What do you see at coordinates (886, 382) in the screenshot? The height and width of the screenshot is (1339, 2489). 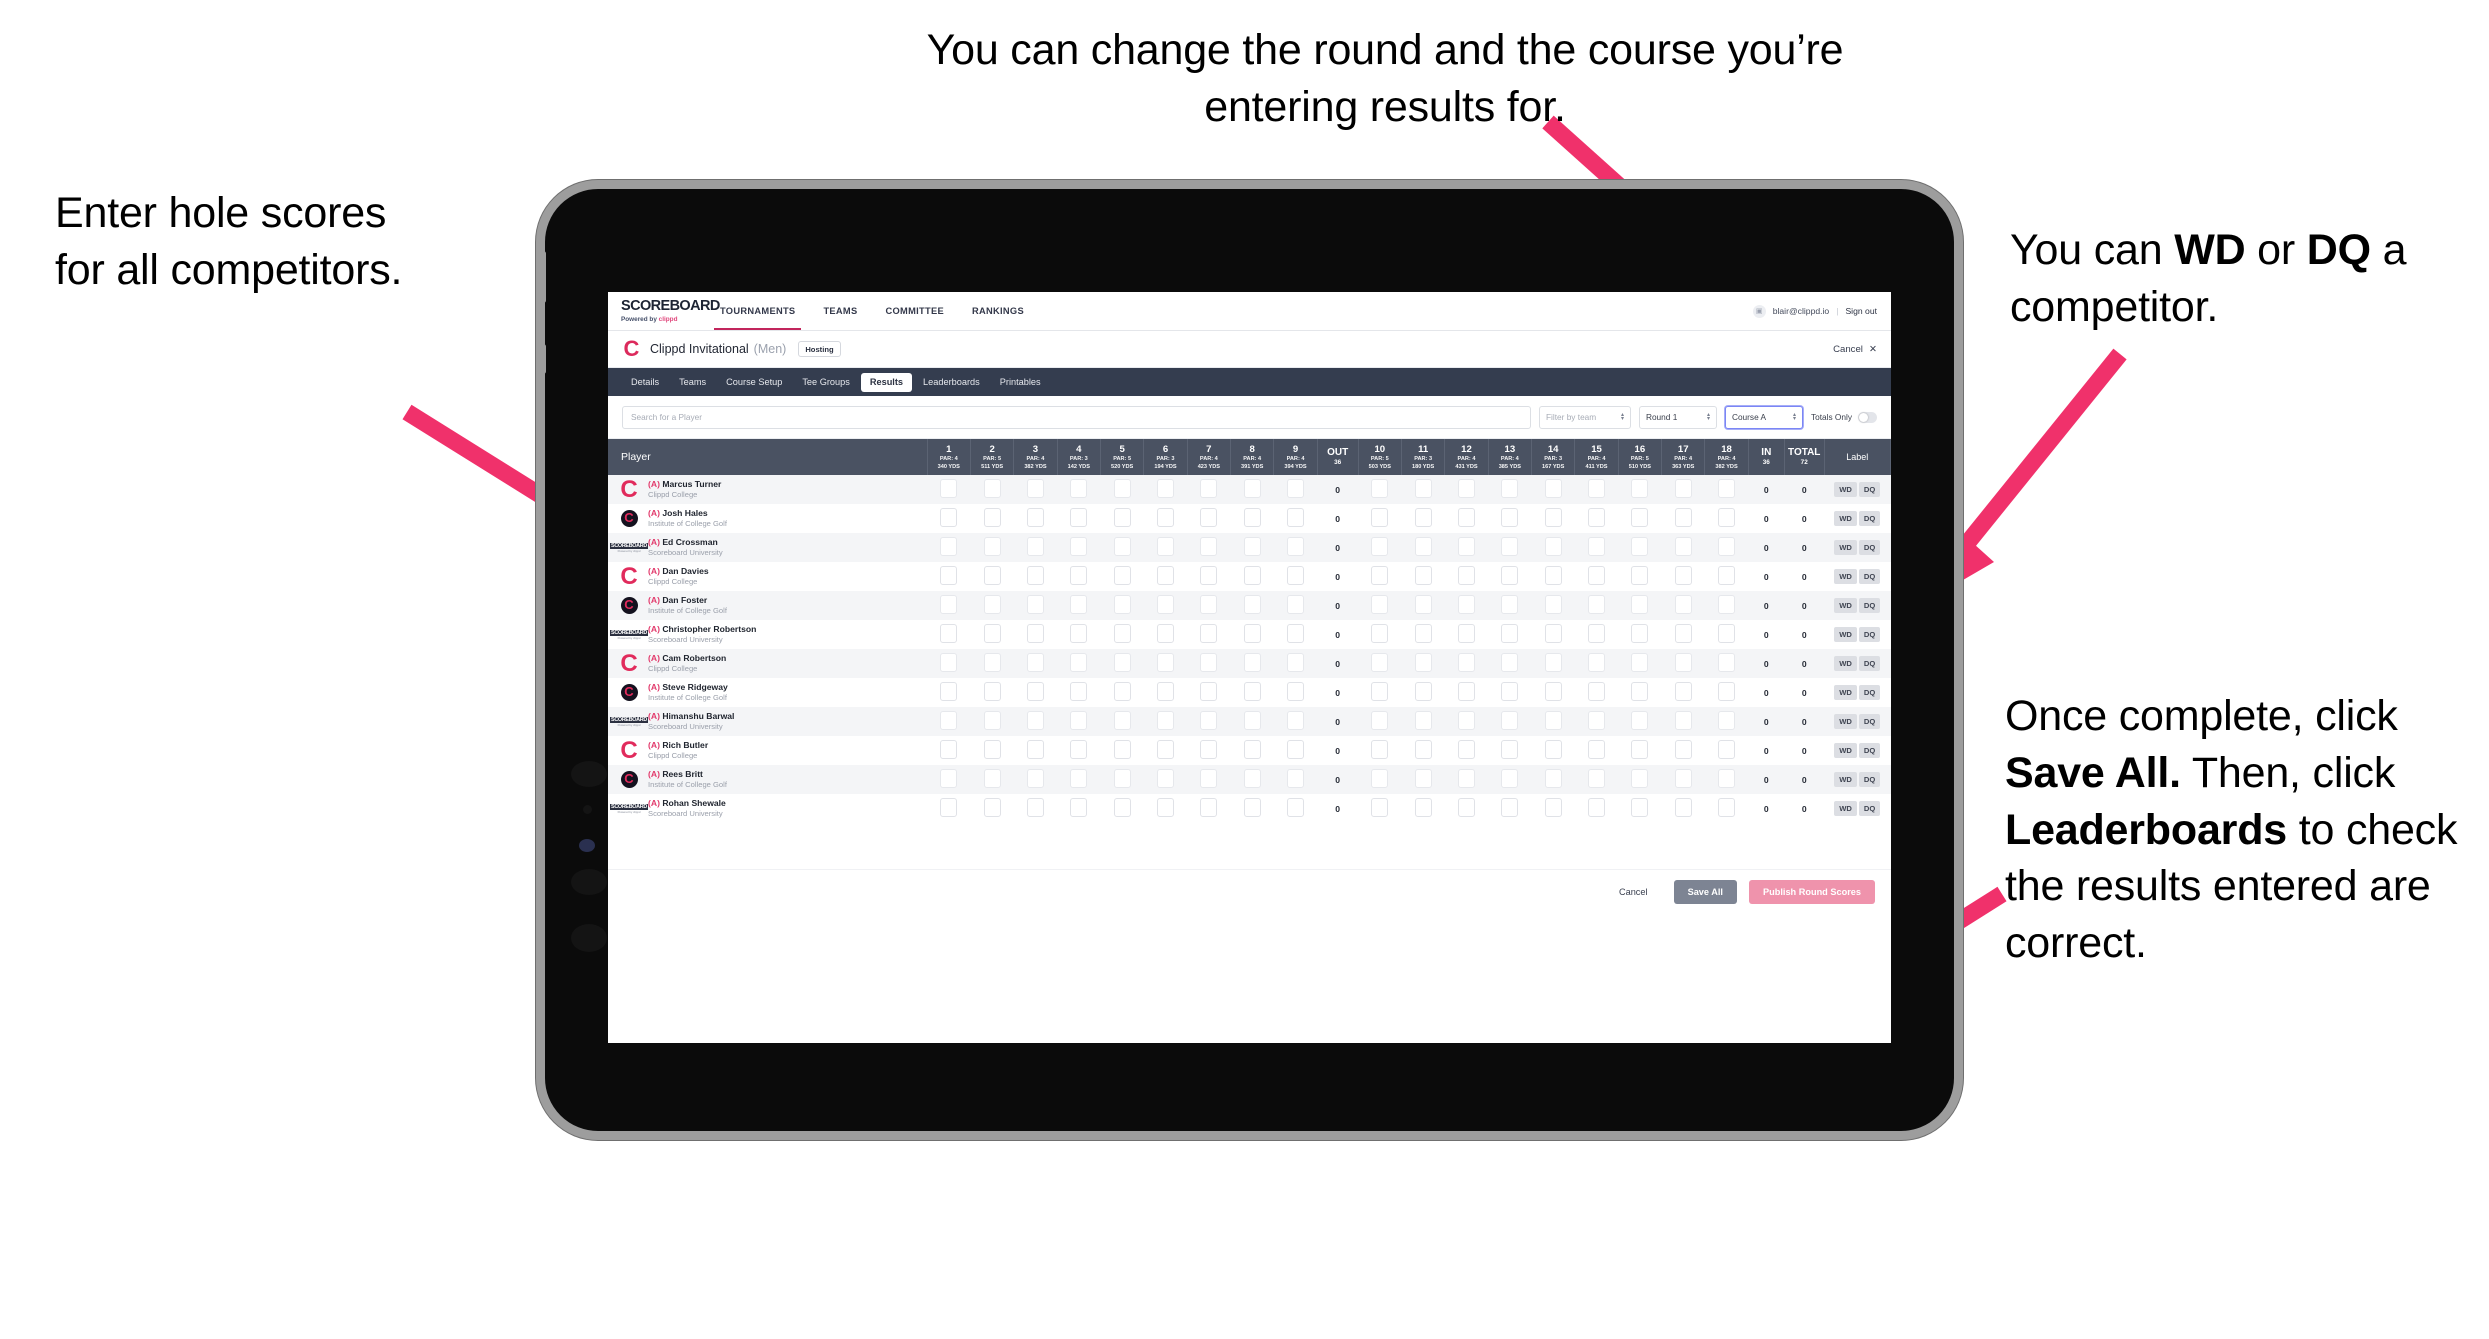 I see `tab-results: Results` at bounding box center [886, 382].